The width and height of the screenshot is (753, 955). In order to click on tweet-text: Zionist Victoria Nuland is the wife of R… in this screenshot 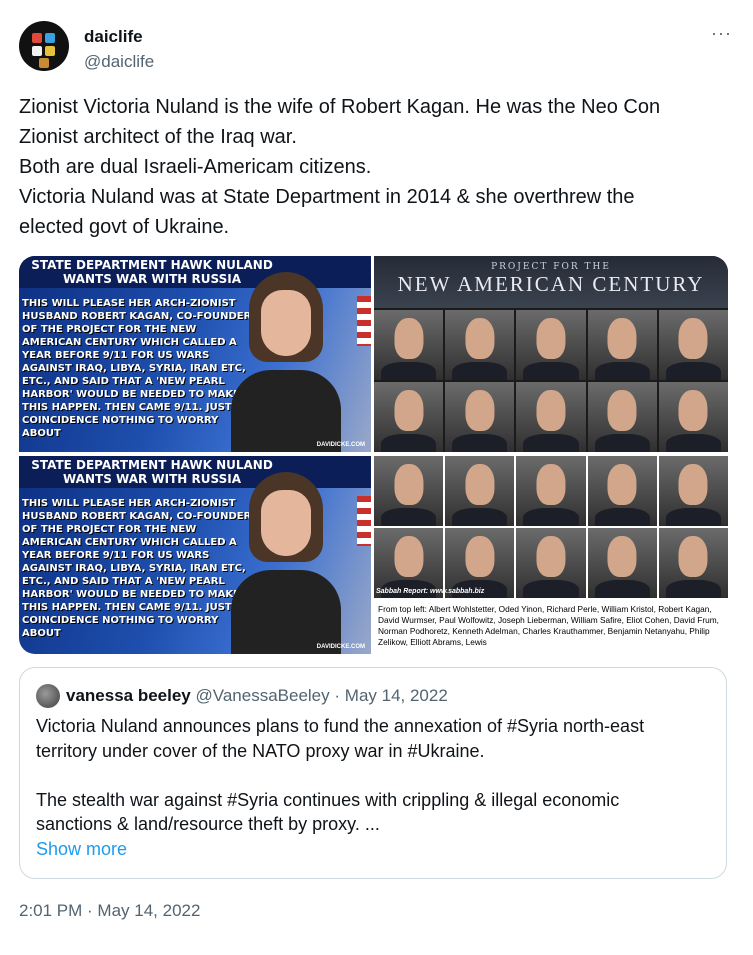, I will do `click(376, 167)`.